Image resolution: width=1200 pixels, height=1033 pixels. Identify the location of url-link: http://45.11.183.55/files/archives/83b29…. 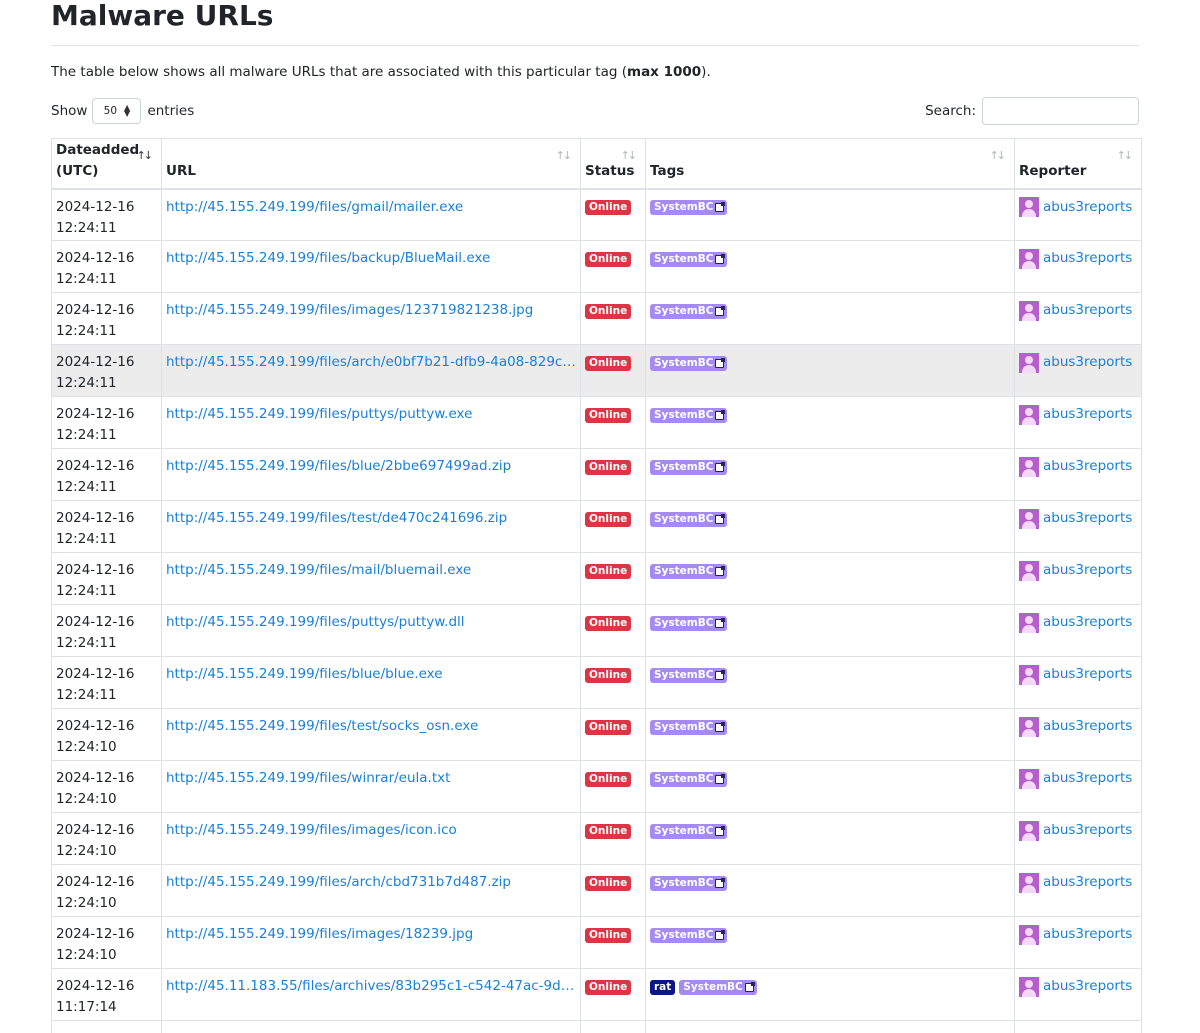
(371, 986).